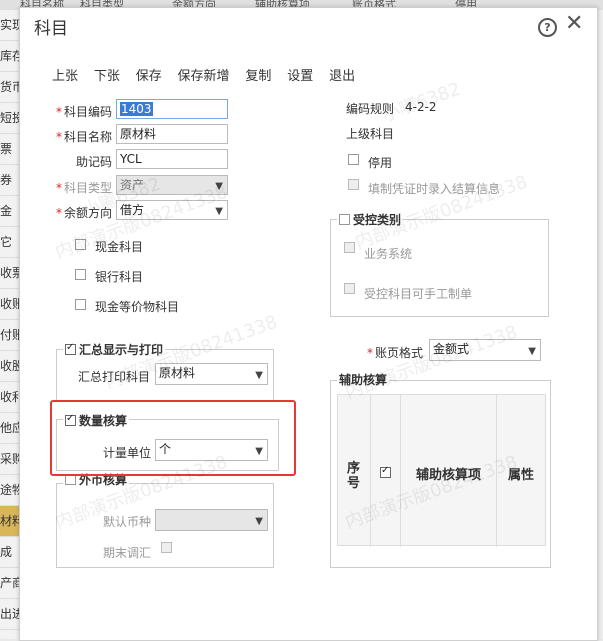 This screenshot has width=603, height=641. What do you see at coordinates (547, 27) in the screenshot?
I see `help-icon: ?` at bounding box center [547, 27].